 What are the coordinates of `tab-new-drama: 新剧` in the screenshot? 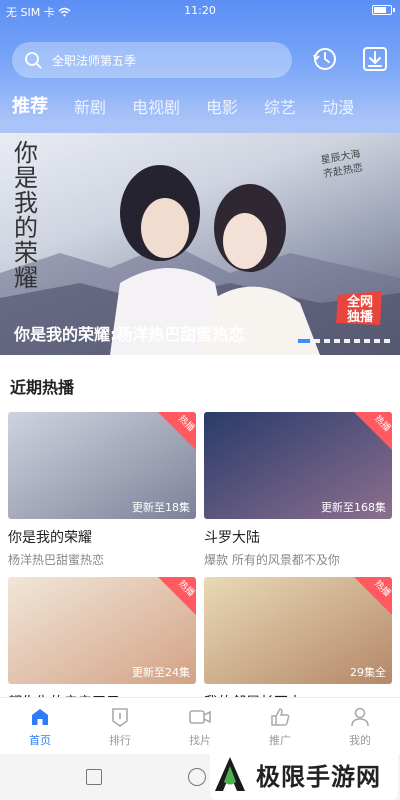 It's located at (90, 106).